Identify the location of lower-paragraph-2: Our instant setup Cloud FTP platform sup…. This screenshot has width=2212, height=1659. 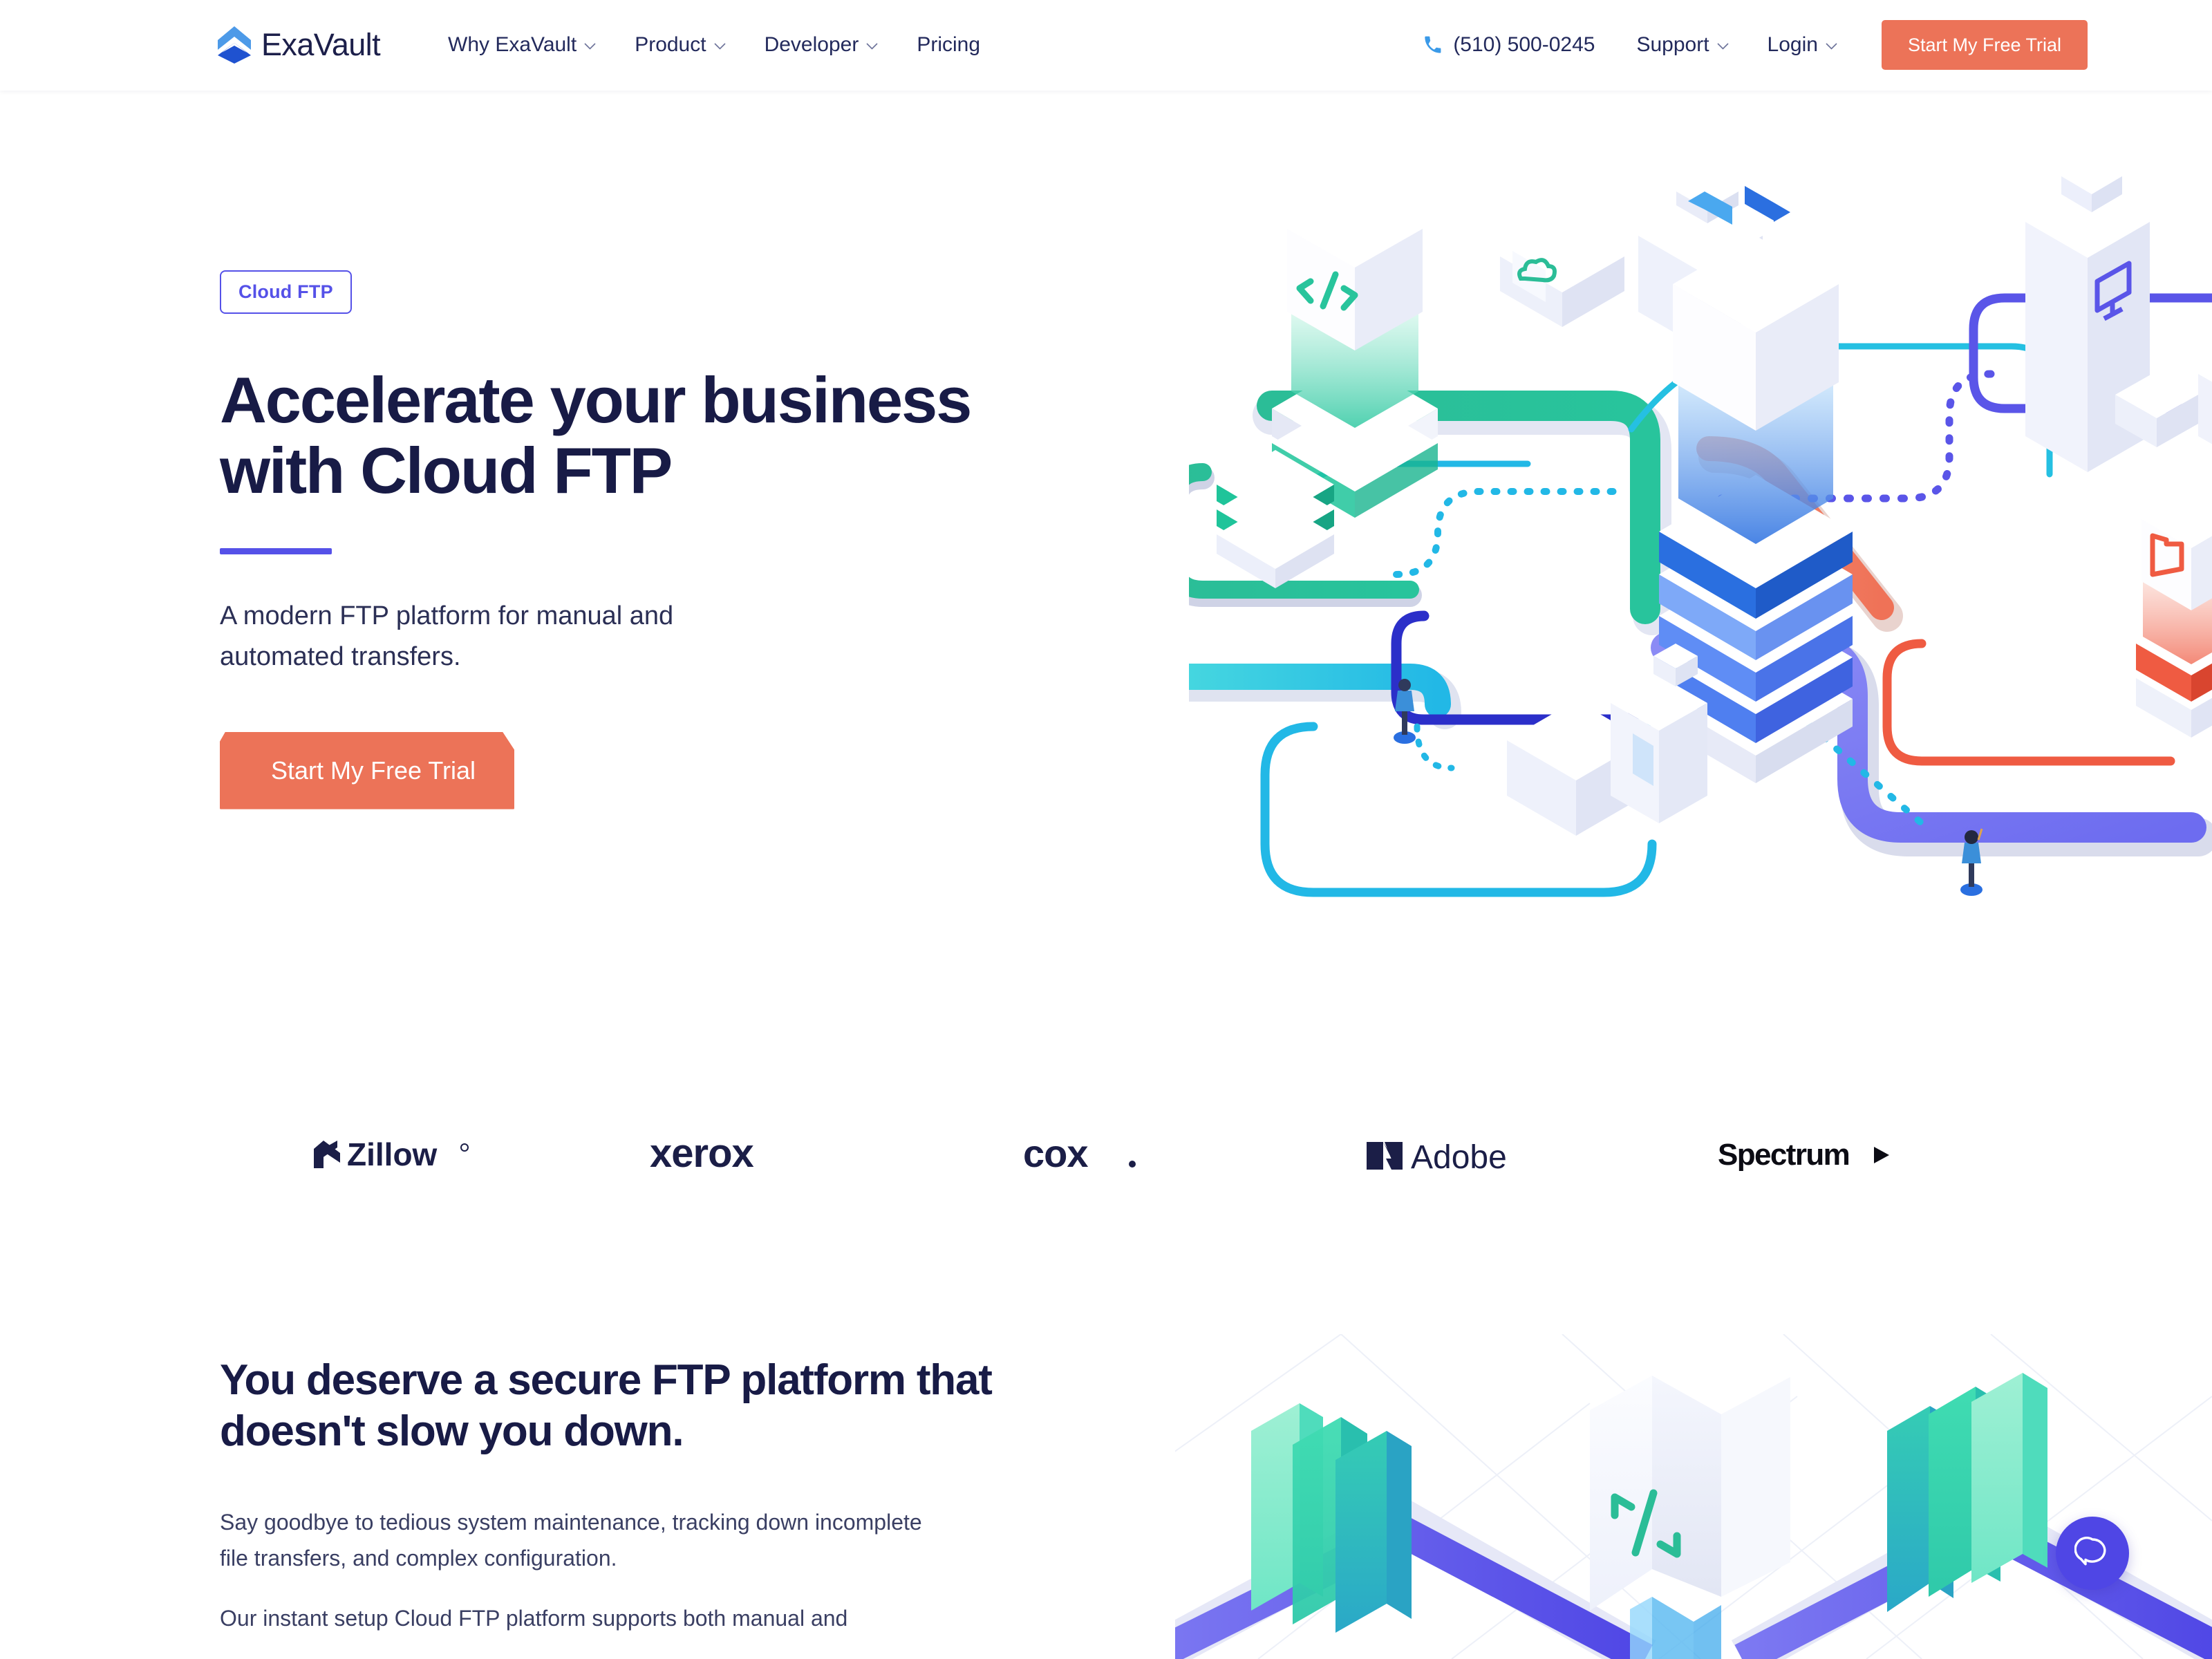
(627, 1619).